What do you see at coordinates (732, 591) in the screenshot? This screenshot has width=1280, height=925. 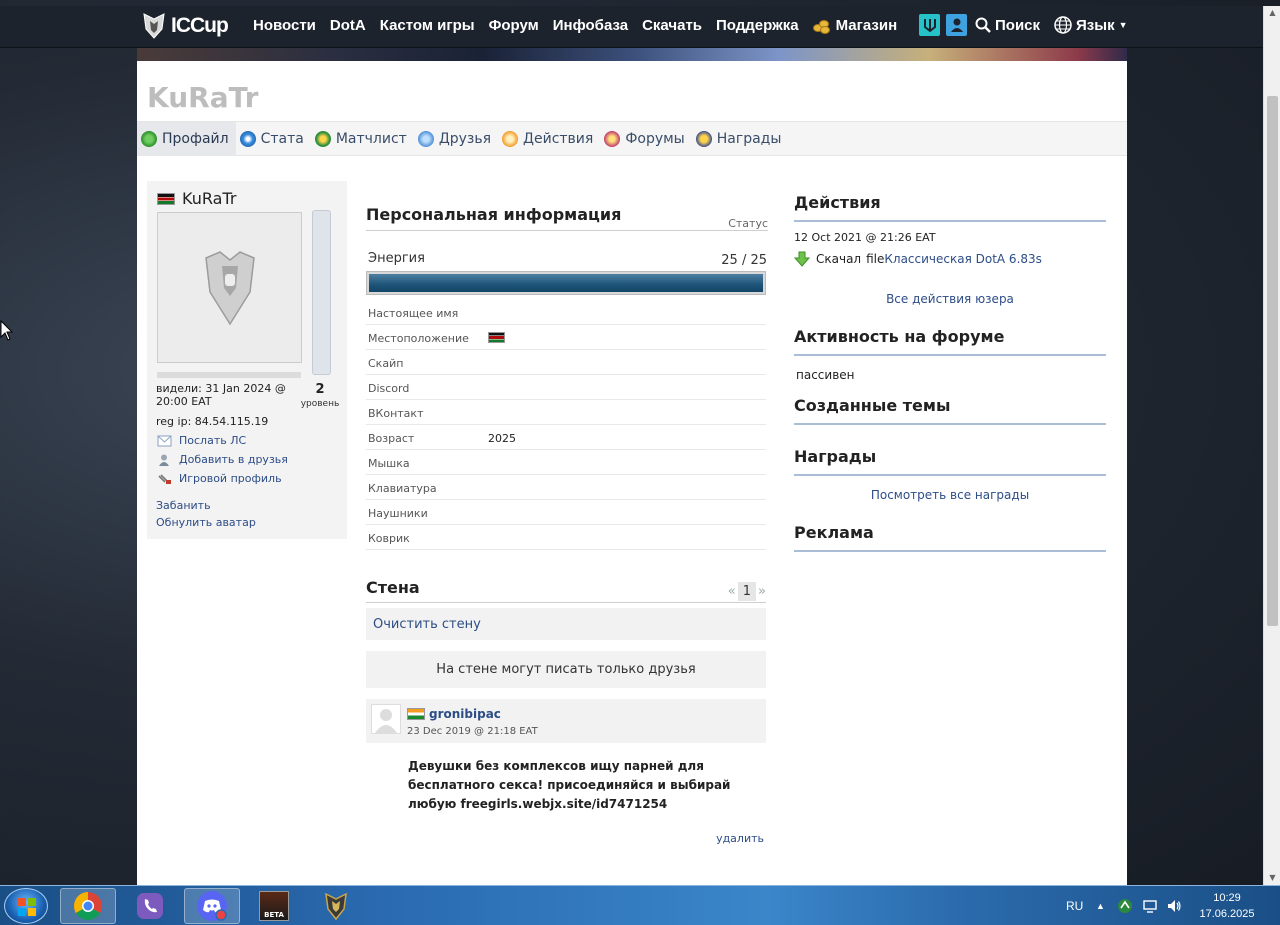 I see `pager-prev: «` at bounding box center [732, 591].